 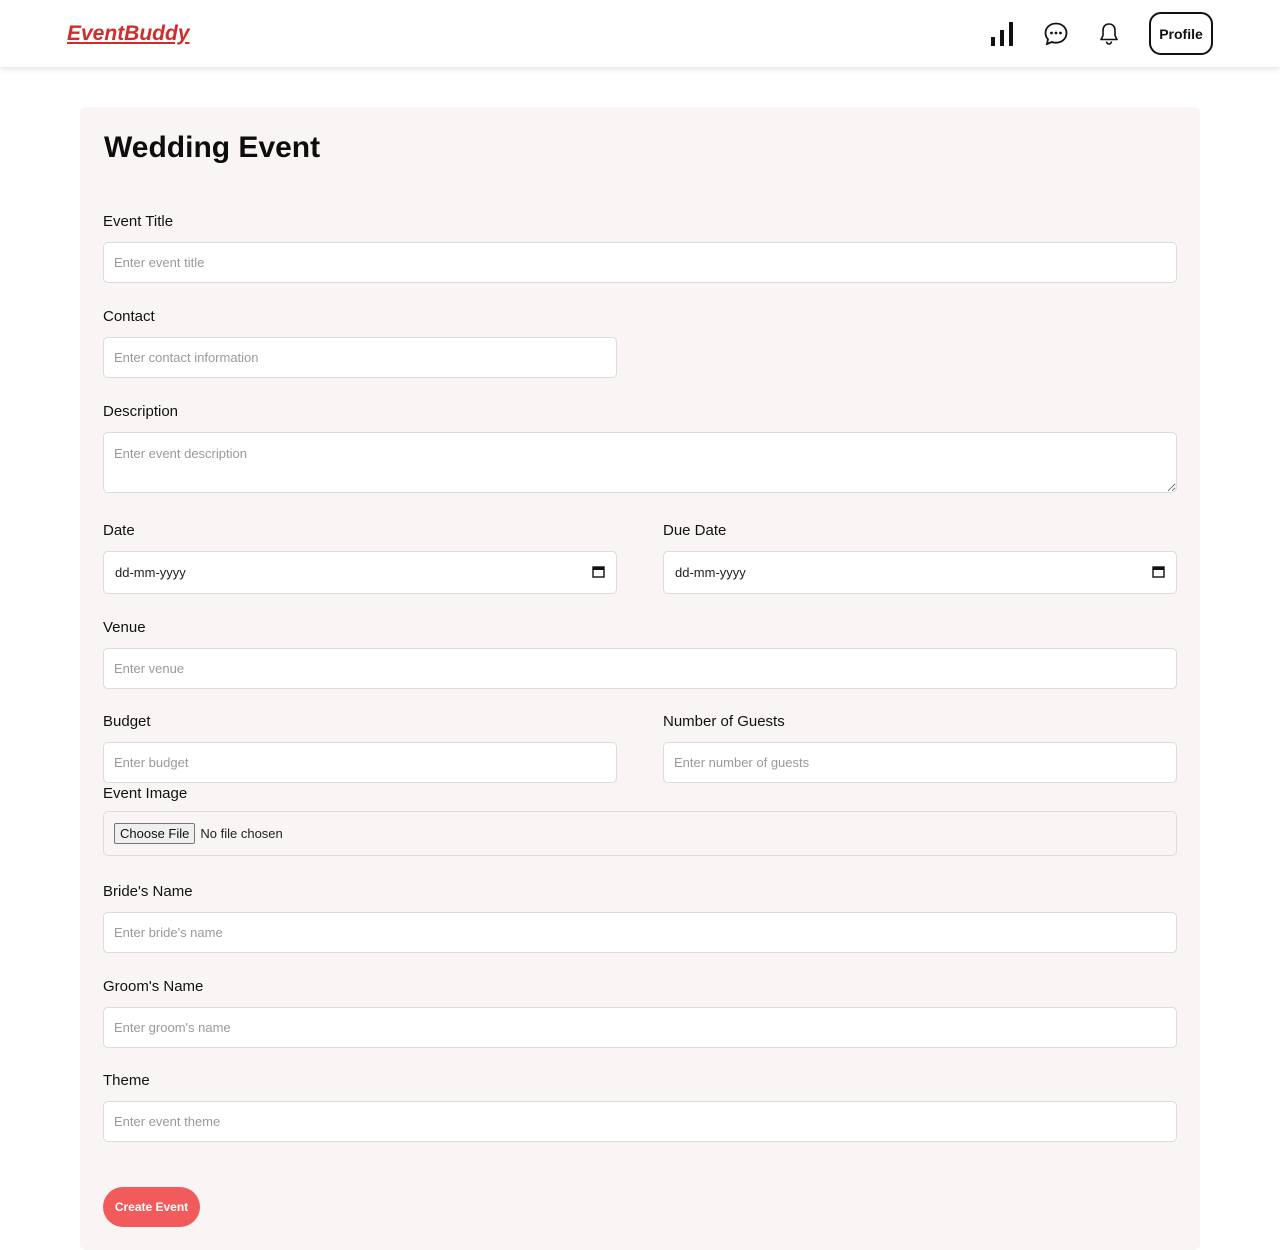 I want to click on choose-file-button: Choose File, so click(x=155, y=833).